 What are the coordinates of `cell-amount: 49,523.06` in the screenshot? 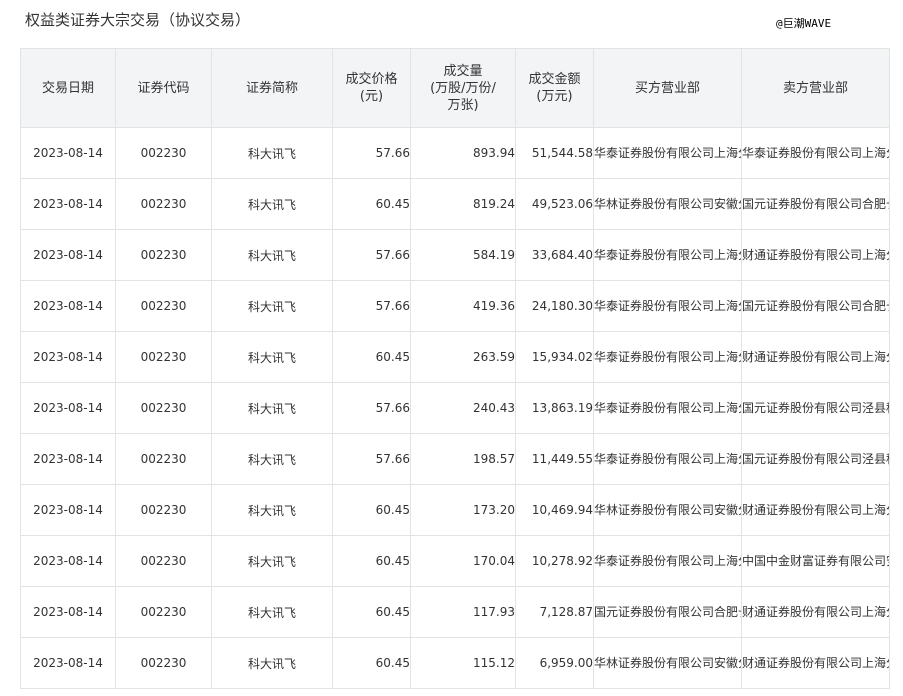 It's located at (554, 204).